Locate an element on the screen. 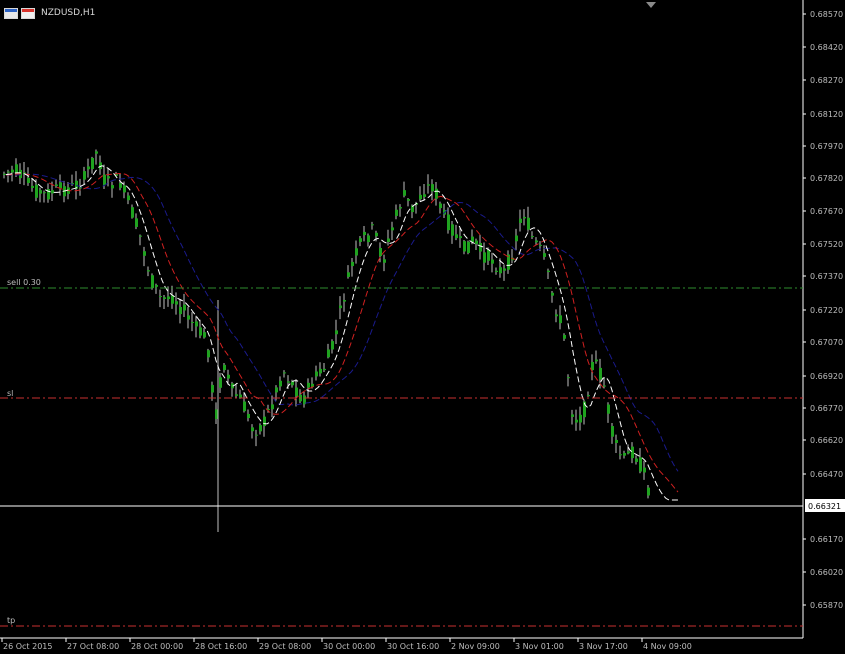 The height and width of the screenshot is (654, 845). price-axis-label: 0.68120 is located at coordinates (826, 114).